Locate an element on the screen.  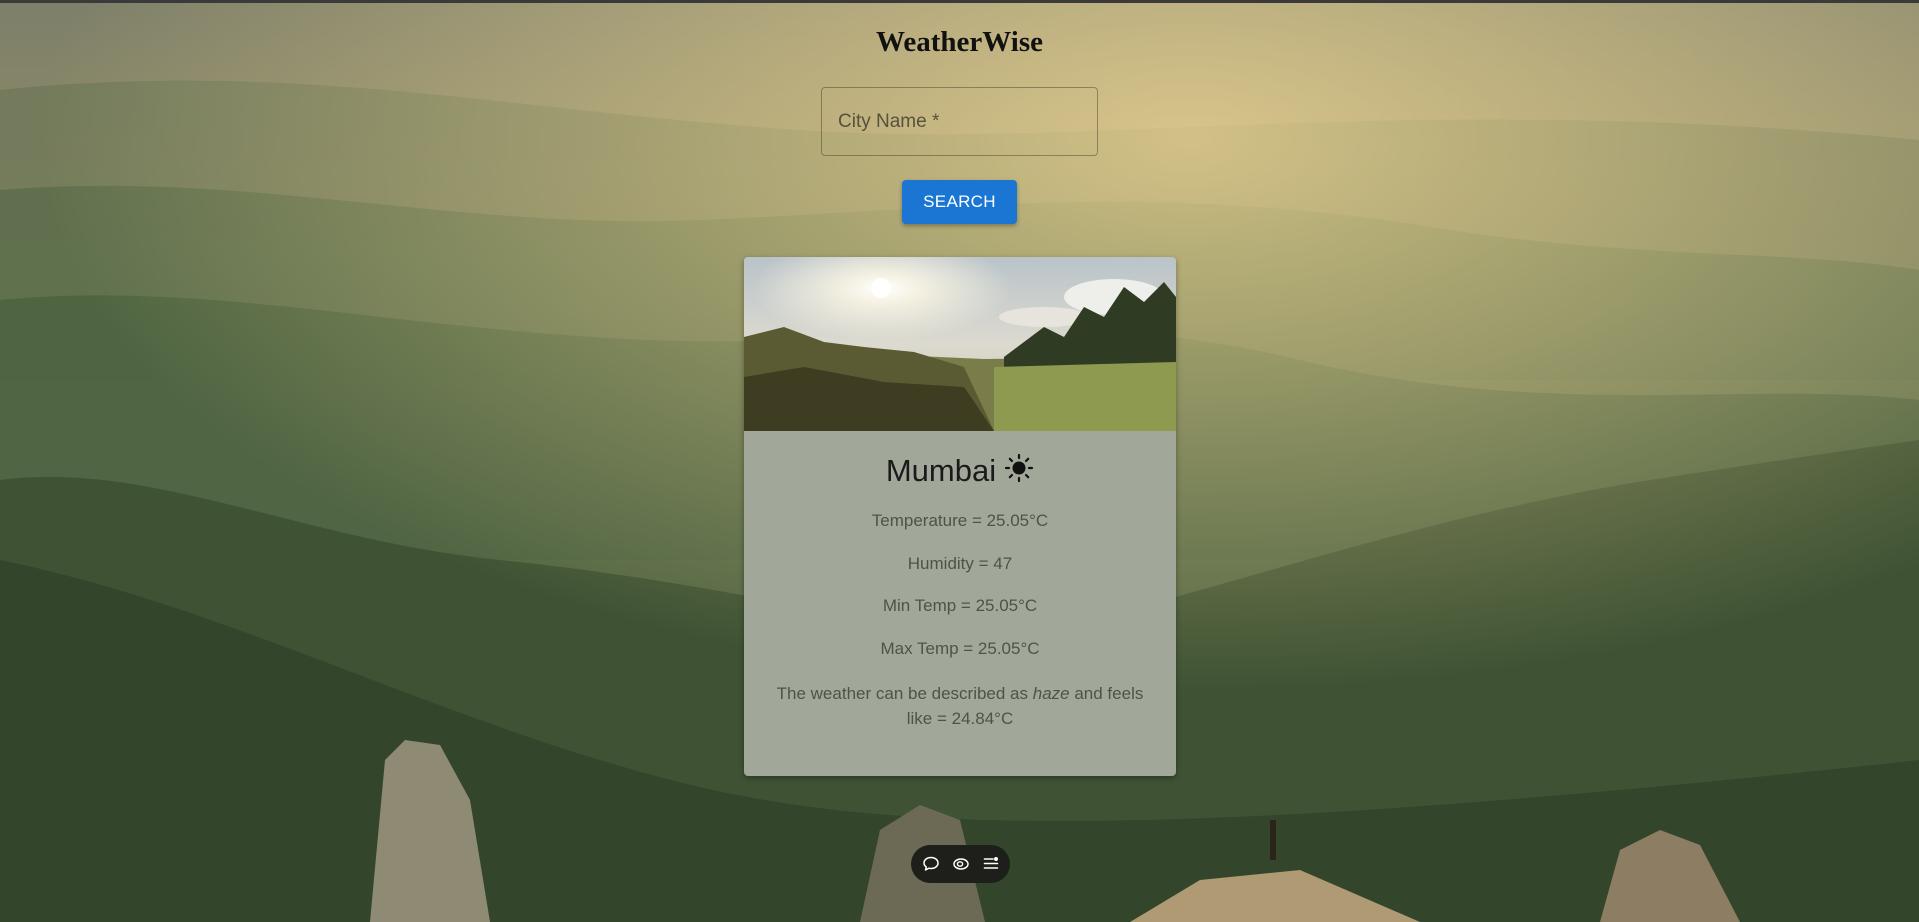
city-name-input is located at coordinates (959, 121).